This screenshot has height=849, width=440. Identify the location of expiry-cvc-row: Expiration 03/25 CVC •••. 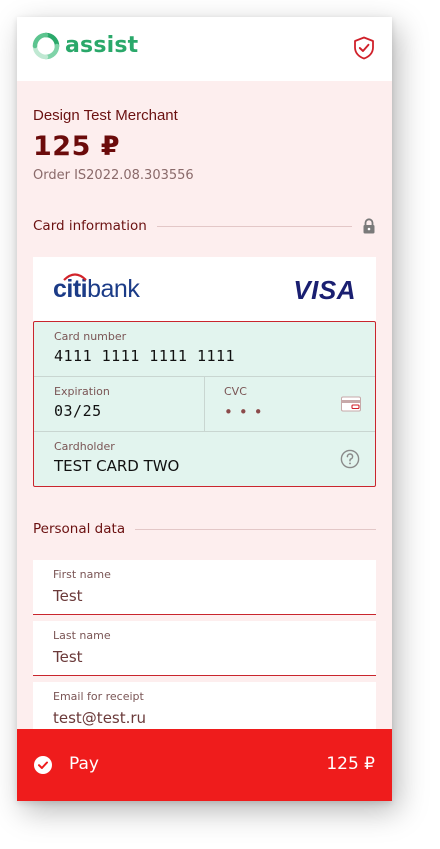
(204, 404).